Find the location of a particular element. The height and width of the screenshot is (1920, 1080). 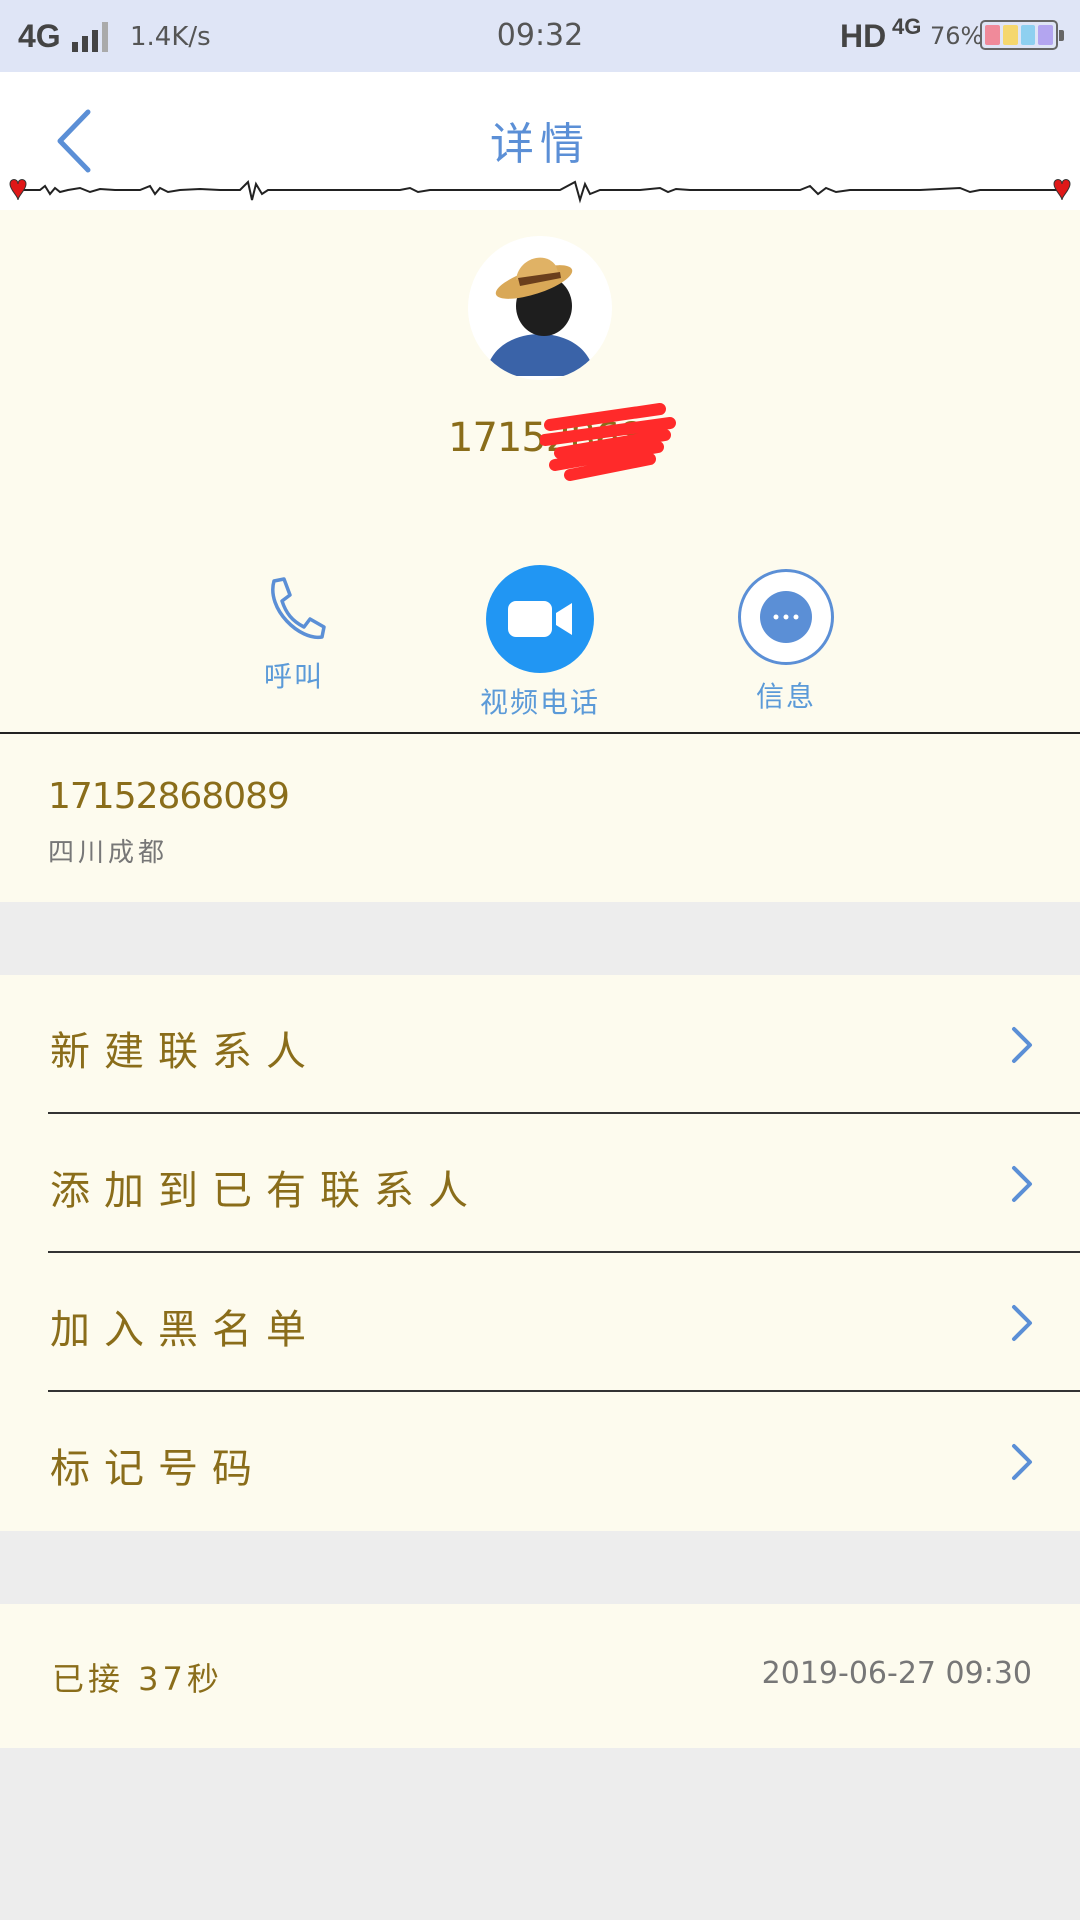

video-call-button: 视频电话 is located at coordinates (540, 642).